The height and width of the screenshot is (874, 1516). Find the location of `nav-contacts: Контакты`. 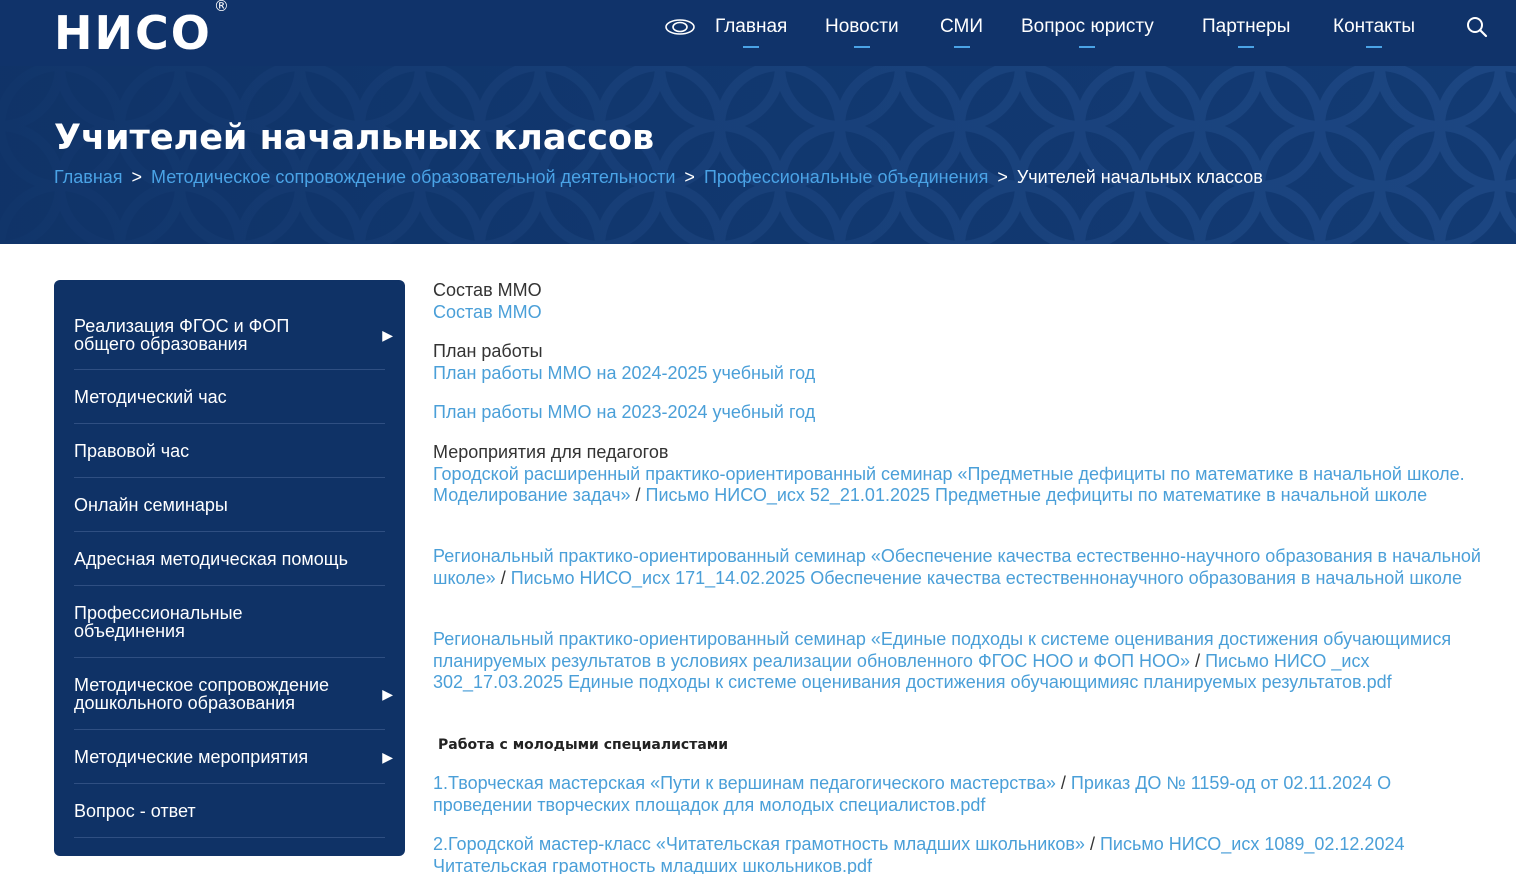

nav-contacts: Контакты is located at coordinates (1374, 32).